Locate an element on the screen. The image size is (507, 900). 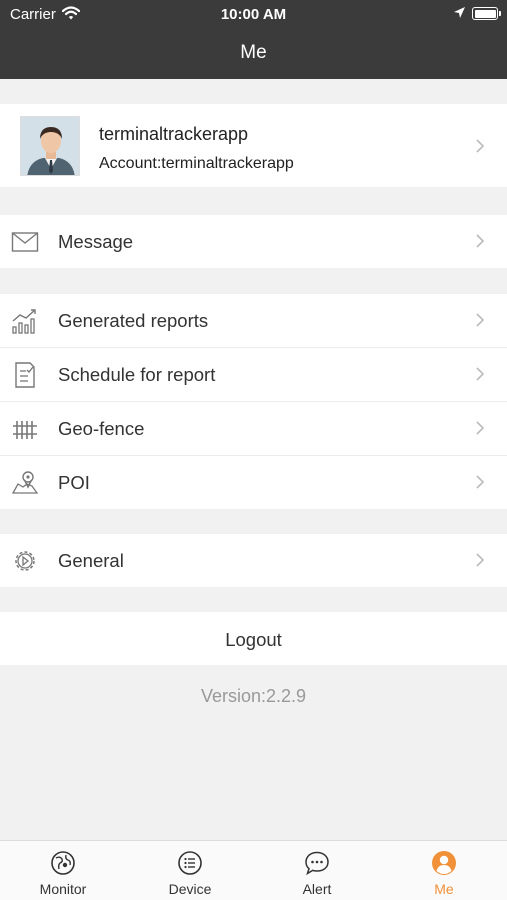
menu-item-schedule-report: Schedule for report is located at coordinates (253, 374).